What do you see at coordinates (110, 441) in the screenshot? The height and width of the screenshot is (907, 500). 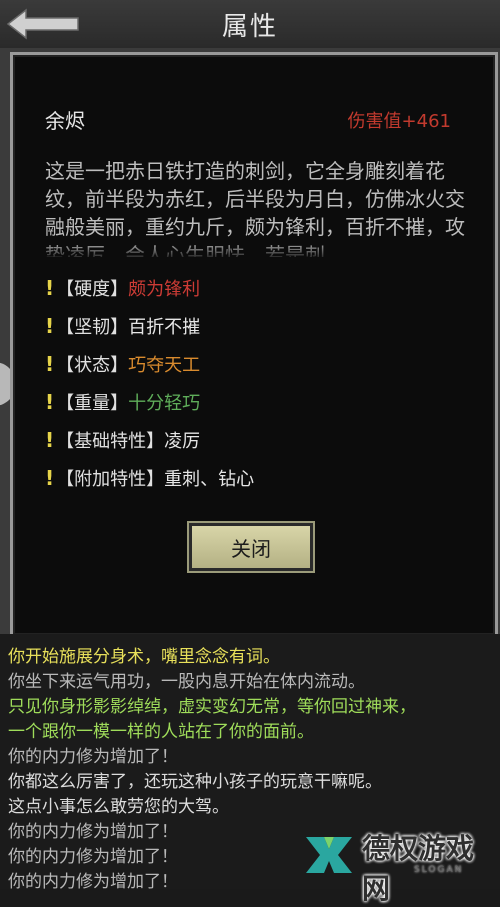 I see `attr-key: 【基础特性】` at bounding box center [110, 441].